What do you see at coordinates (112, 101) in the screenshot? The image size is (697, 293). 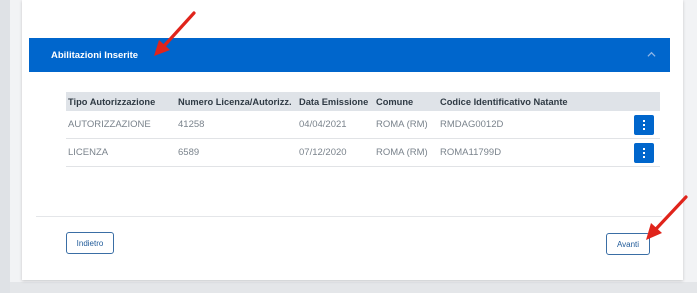 I see `column-header-tipo: Tipo Autorizzazione` at bounding box center [112, 101].